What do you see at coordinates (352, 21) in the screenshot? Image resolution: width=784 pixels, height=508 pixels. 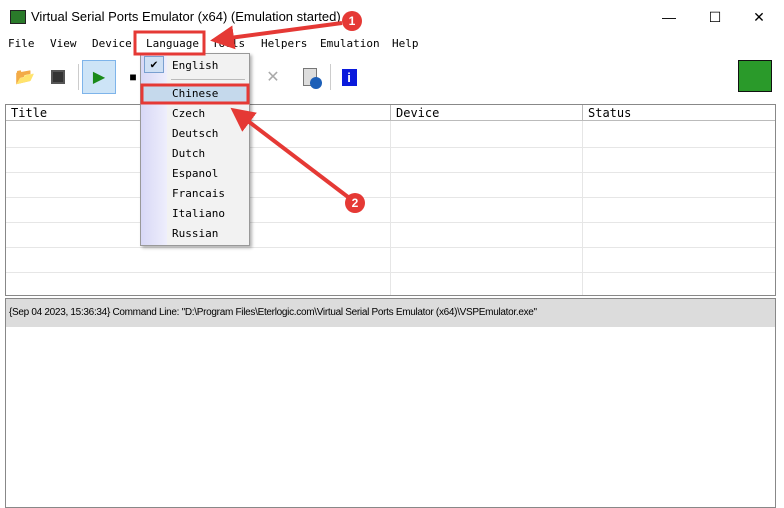 I see `step-badge-1: 1` at bounding box center [352, 21].